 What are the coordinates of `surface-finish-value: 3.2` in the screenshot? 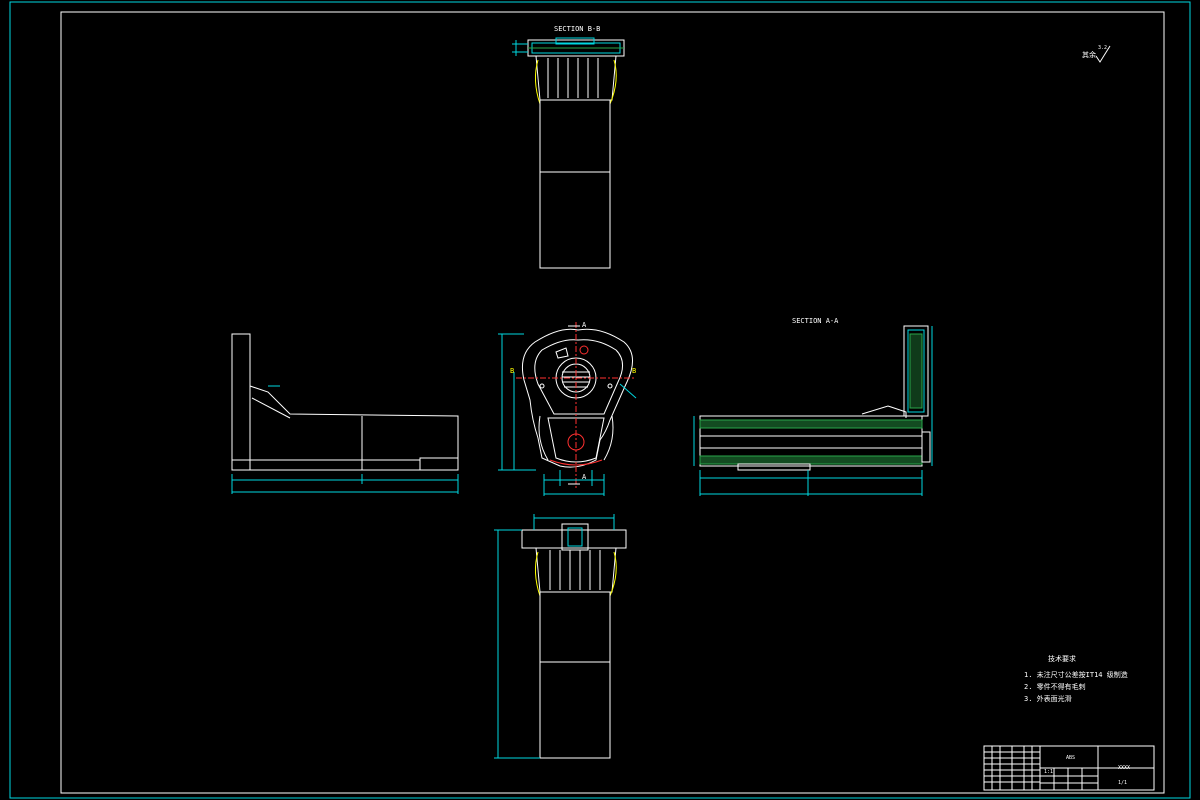 It's located at (1103, 48).